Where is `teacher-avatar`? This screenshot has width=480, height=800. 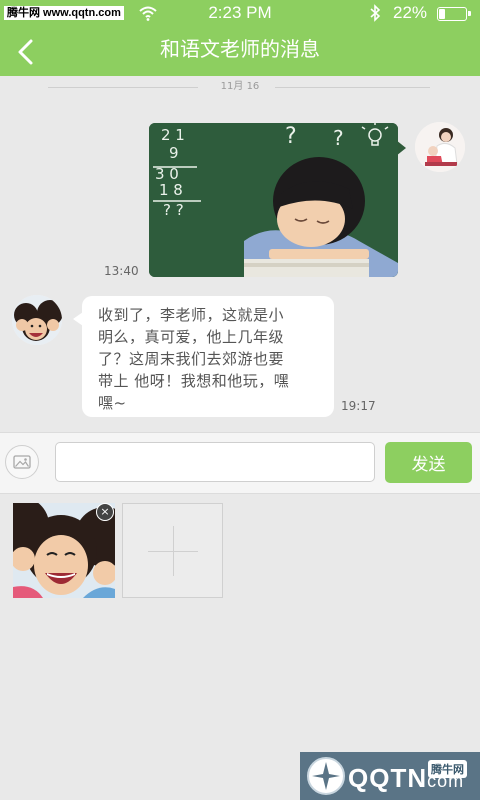
teacher-avatar is located at coordinates (37, 320).